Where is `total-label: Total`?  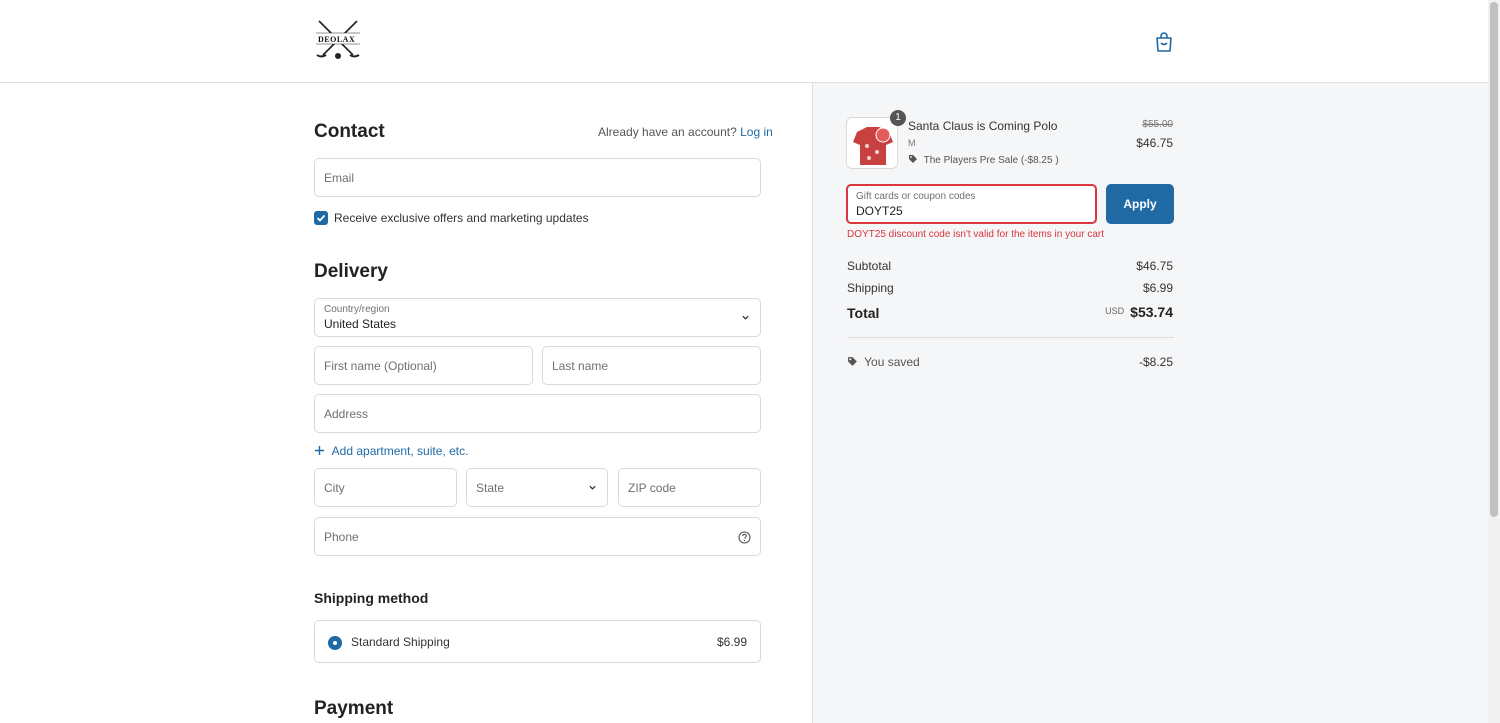
total-label: Total is located at coordinates (863, 313).